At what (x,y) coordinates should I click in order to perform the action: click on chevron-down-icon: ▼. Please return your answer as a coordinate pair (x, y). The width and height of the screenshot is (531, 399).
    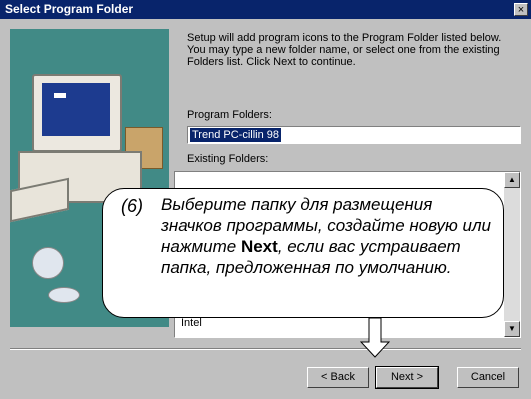
    Looking at the image, I should click on (512, 328).